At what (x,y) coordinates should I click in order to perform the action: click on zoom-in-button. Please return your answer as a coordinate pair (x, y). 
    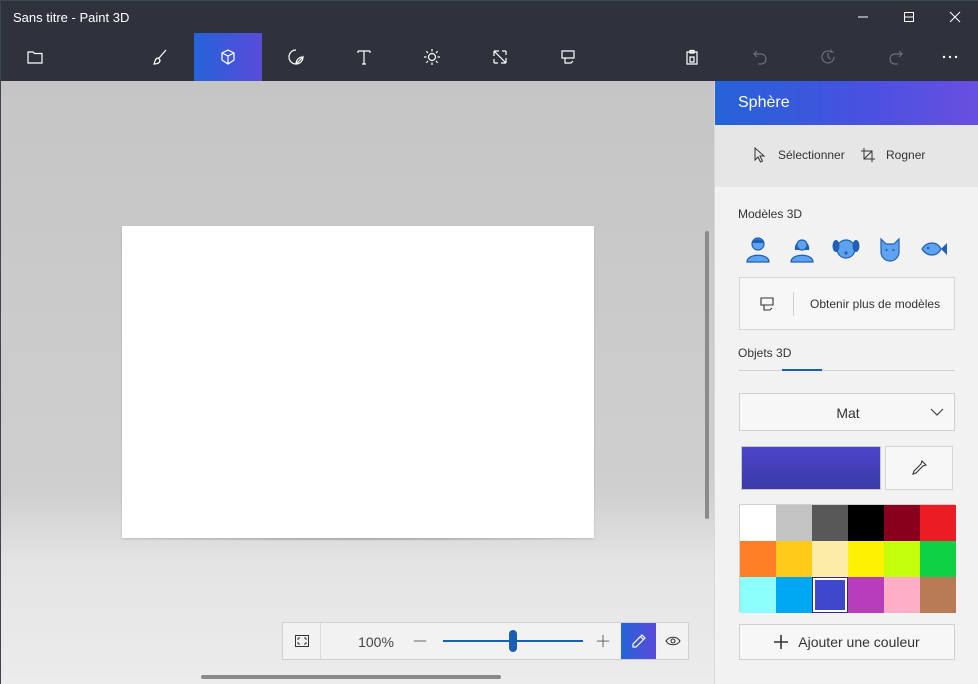
    Looking at the image, I should click on (603, 641).